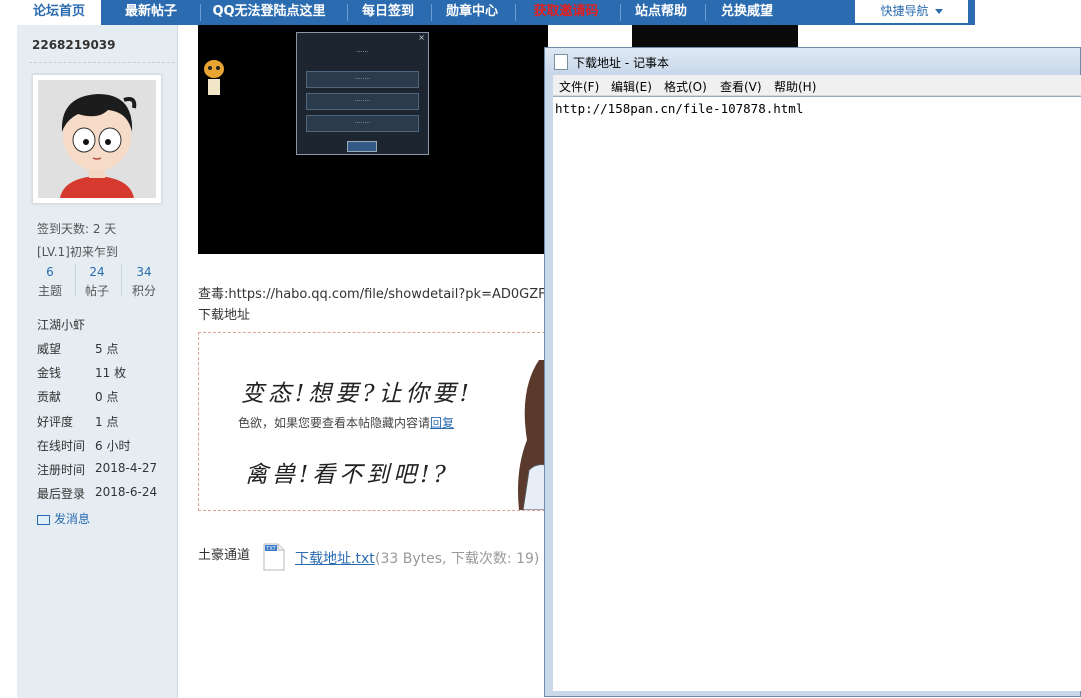 This screenshot has height=698, width=1081. Describe the element at coordinates (566, 12) in the screenshot. I see `nav-invite-code: 获取邀请码` at that location.